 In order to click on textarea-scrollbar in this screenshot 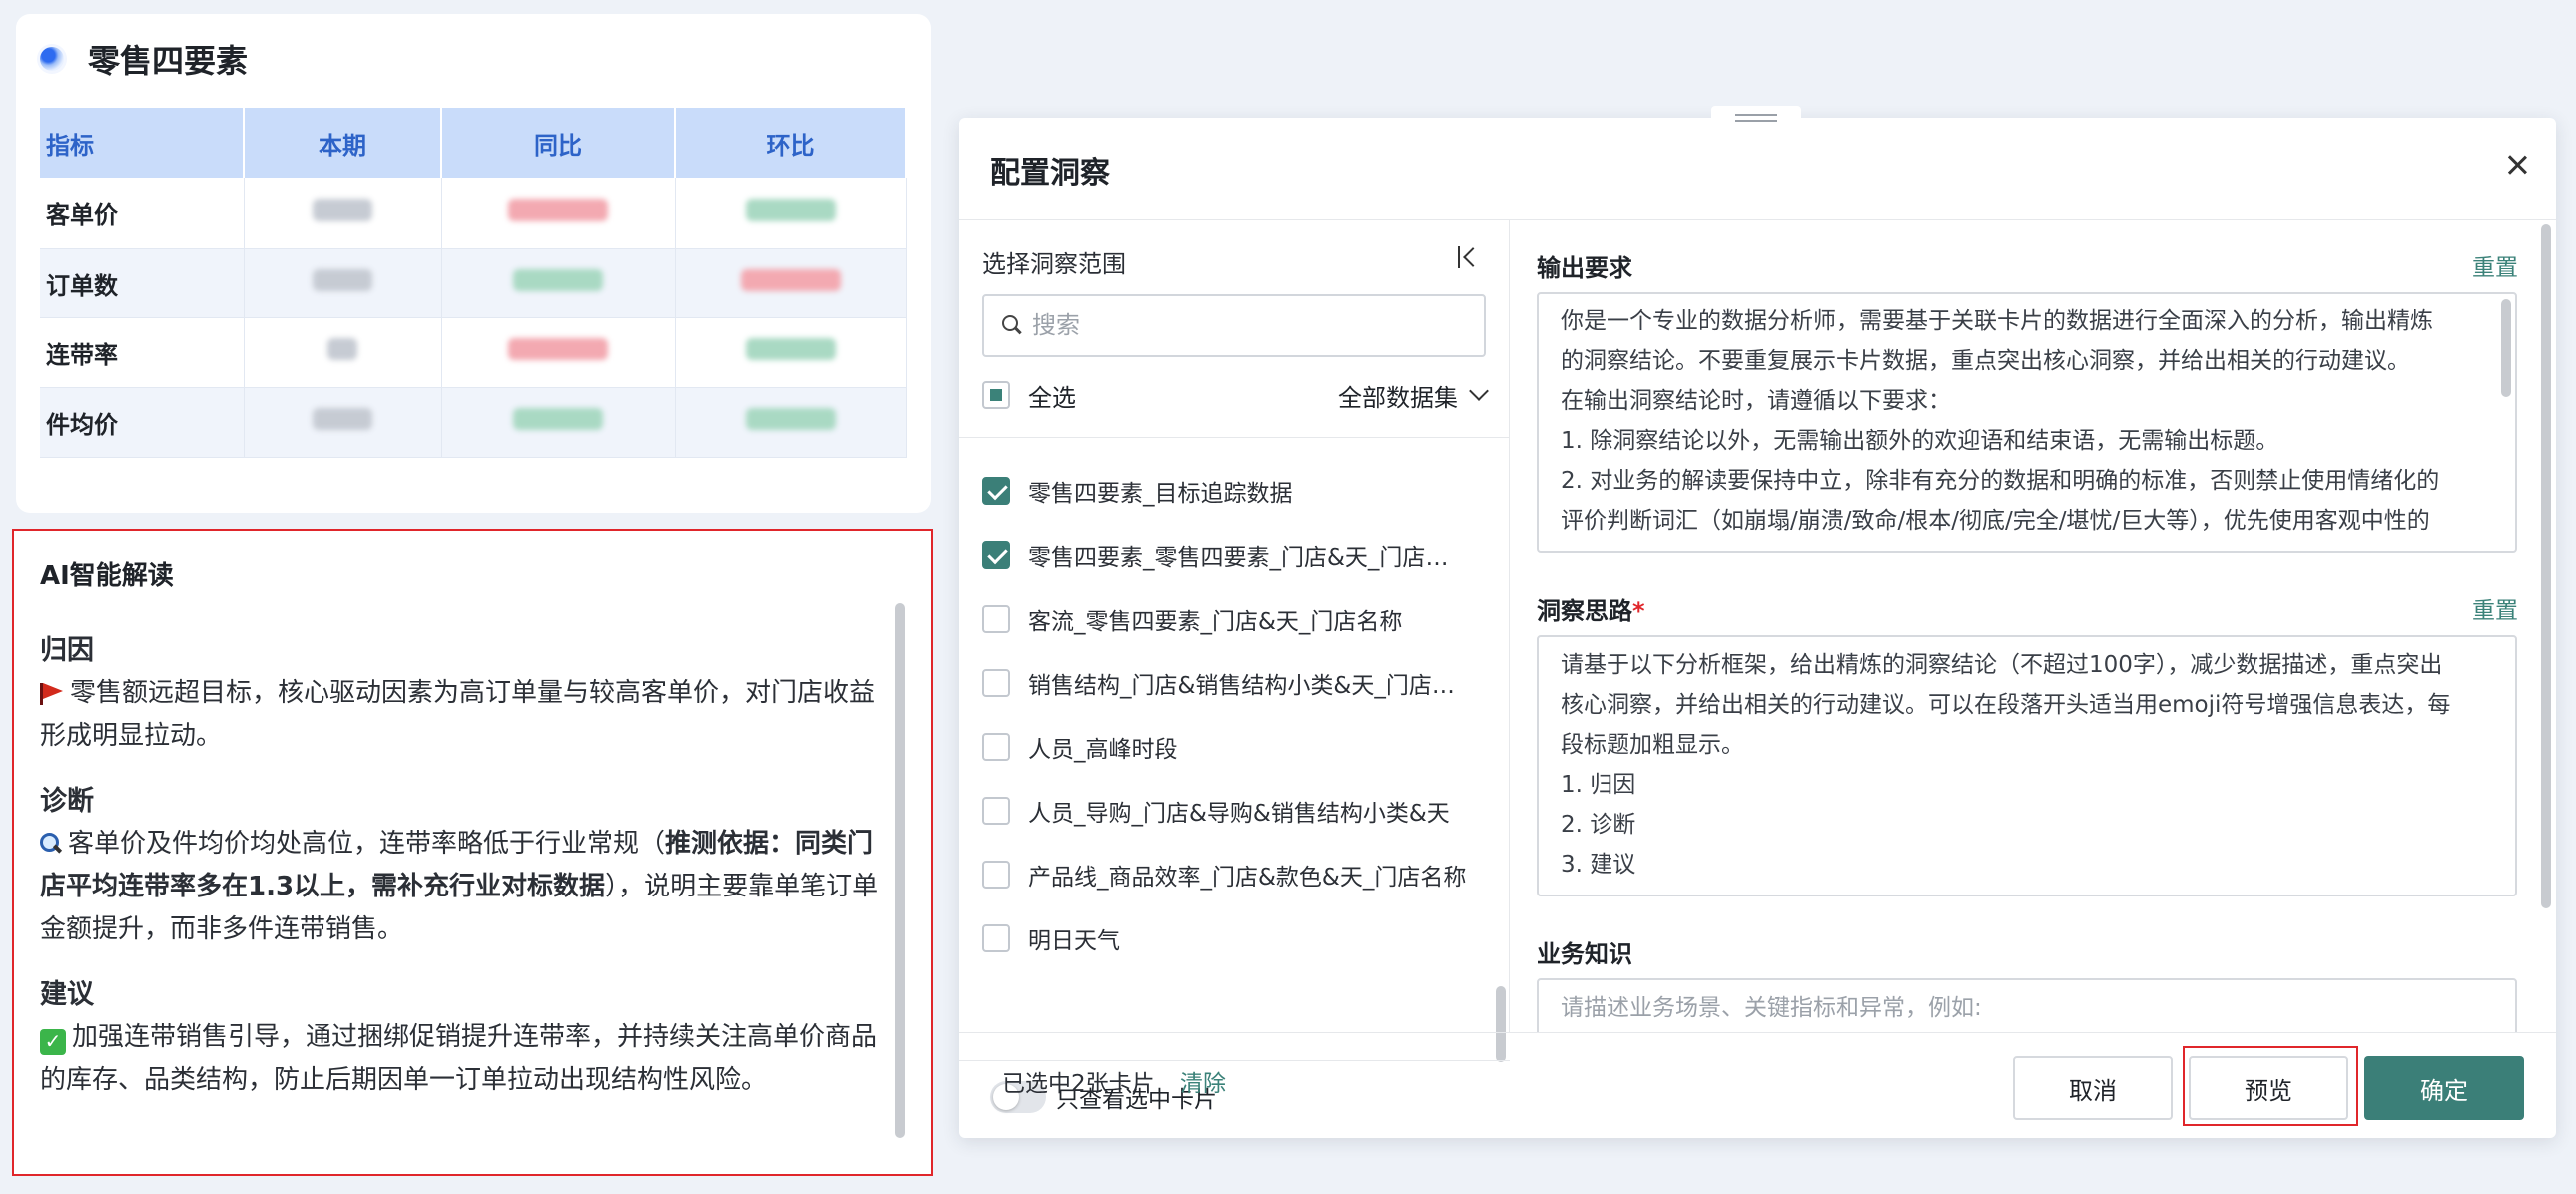, I will do `click(2506, 348)`.